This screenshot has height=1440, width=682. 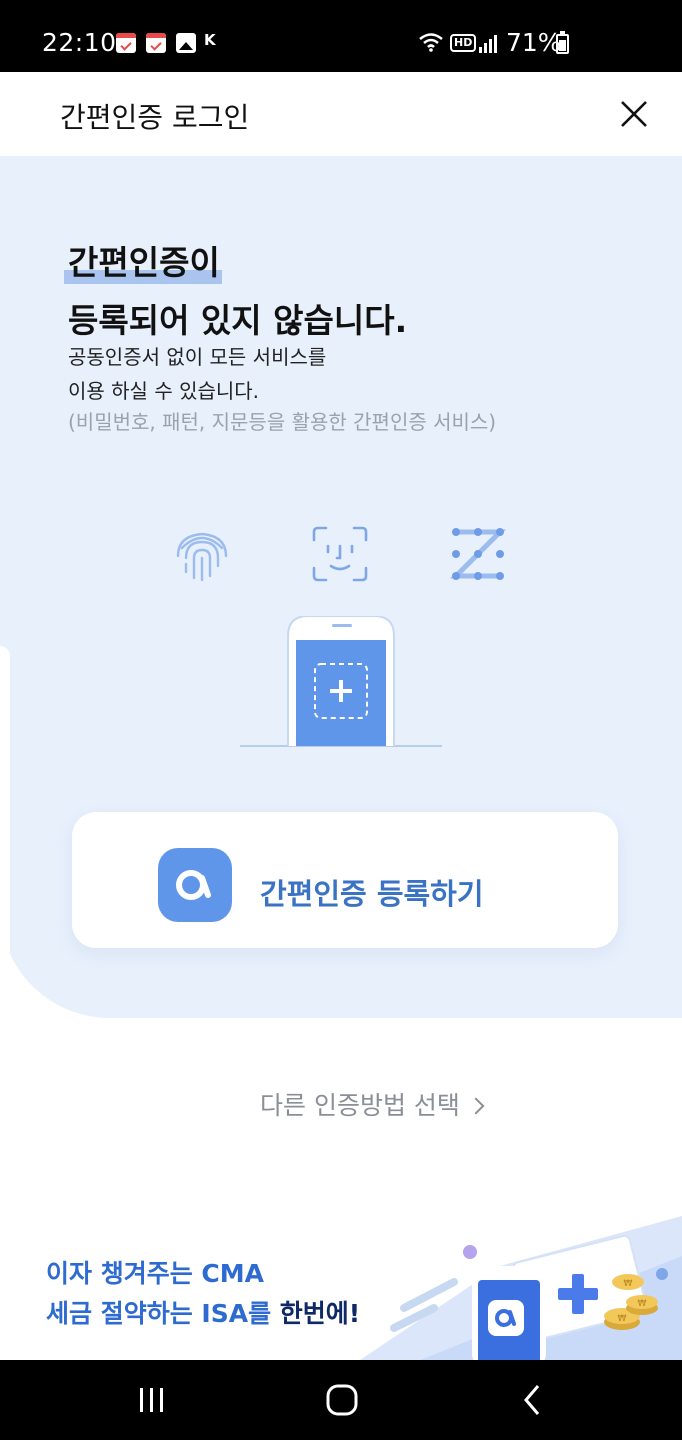 I want to click on close-button, so click(x=633, y=114).